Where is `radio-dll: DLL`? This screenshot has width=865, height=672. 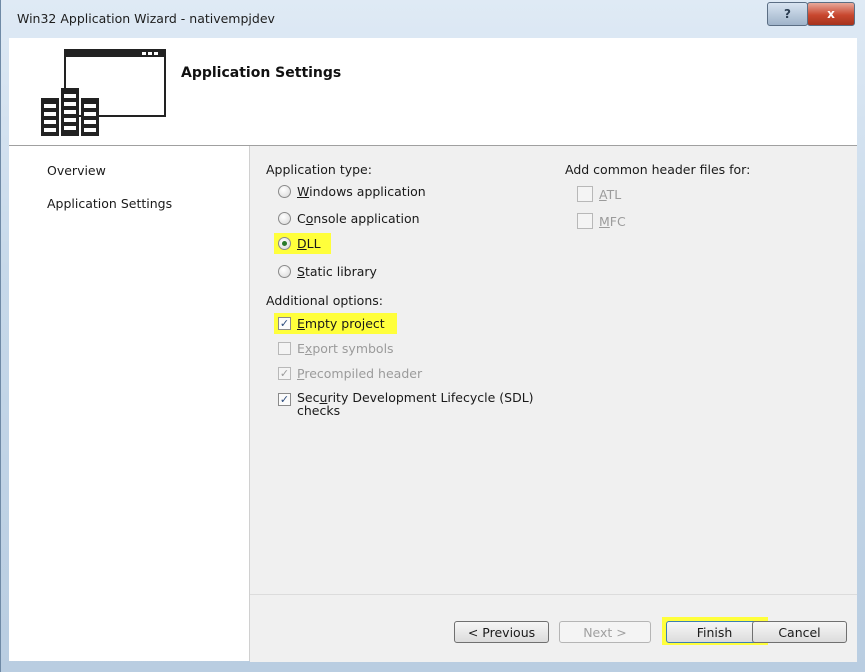 radio-dll: DLL is located at coordinates (302, 243).